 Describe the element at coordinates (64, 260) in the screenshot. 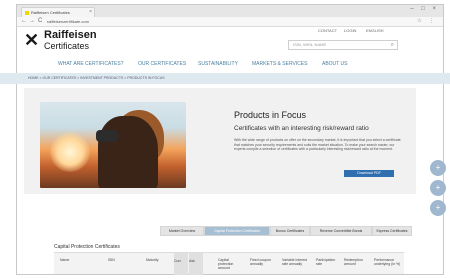

I see `column-header: Name` at that location.